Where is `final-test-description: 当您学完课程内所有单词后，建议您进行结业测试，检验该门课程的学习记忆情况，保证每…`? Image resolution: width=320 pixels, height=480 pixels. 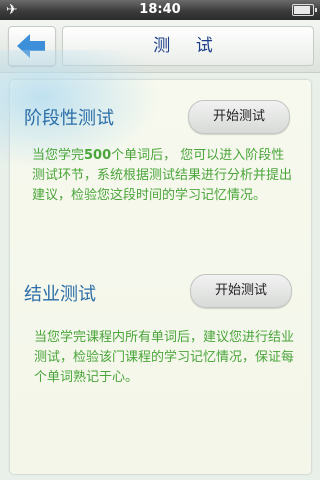
final-test-description: 当您学完课程内所有单词后，建议您进行结业测试，检验该门课程的学习记忆情况，保证每… is located at coordinates (164, 357).